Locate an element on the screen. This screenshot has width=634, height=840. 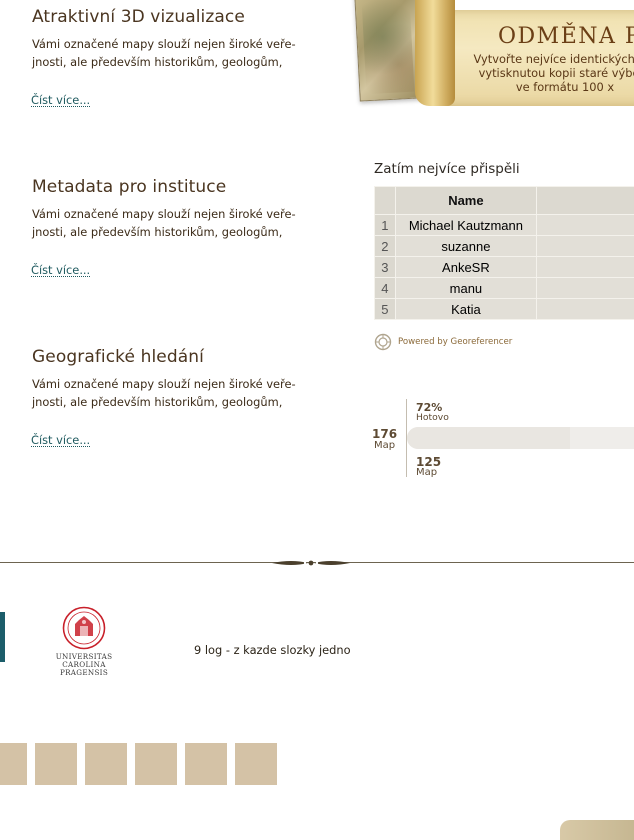
georeferencer-logo-icon is located at coordinates (383, 342).